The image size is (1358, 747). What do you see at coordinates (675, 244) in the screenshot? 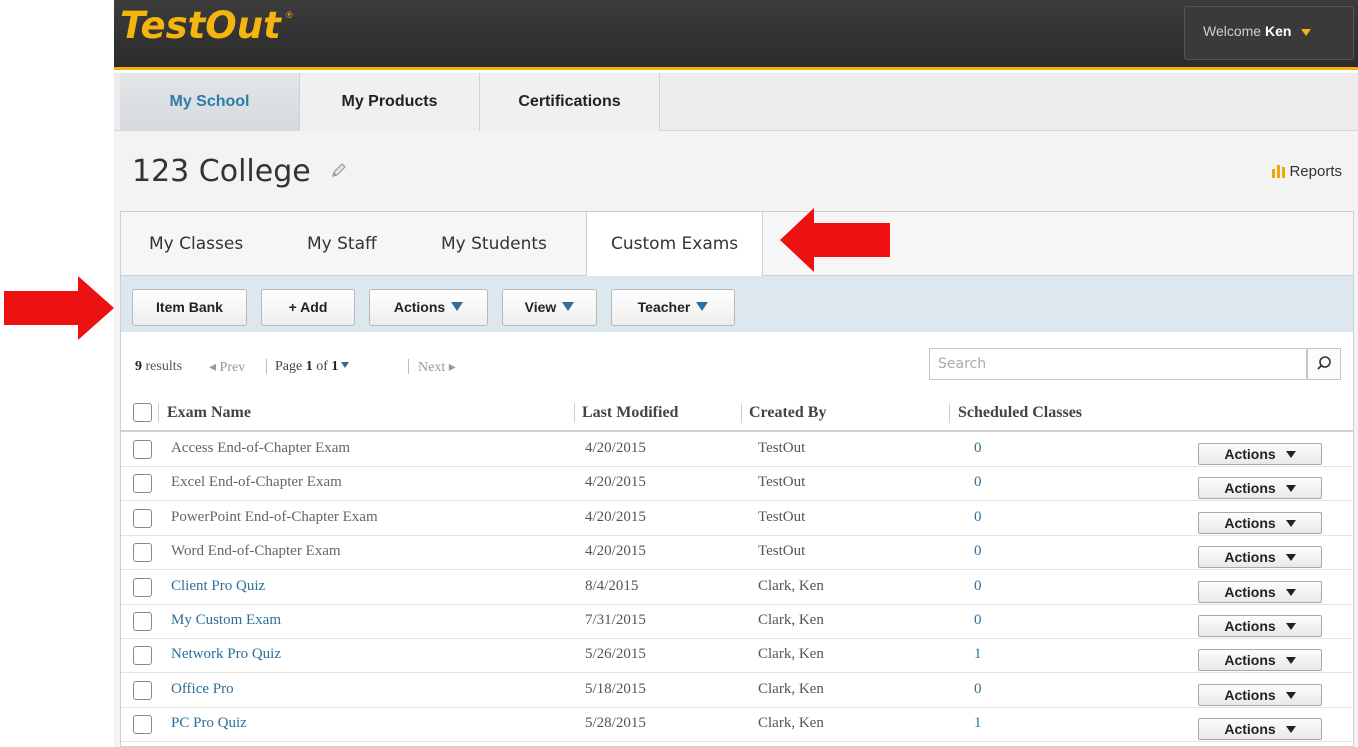
I see `tab-custom-exams: Custom Exams` at bounding box center [675, 244].